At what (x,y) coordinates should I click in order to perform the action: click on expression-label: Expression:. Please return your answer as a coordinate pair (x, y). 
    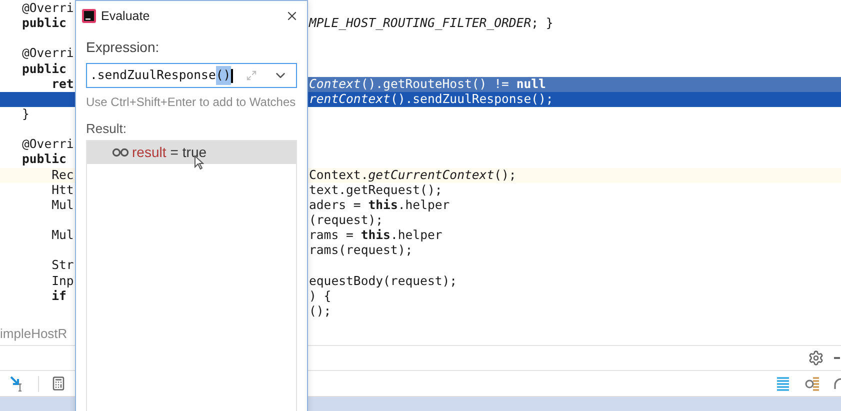
    Looking at the image, I should click on (123, 47).